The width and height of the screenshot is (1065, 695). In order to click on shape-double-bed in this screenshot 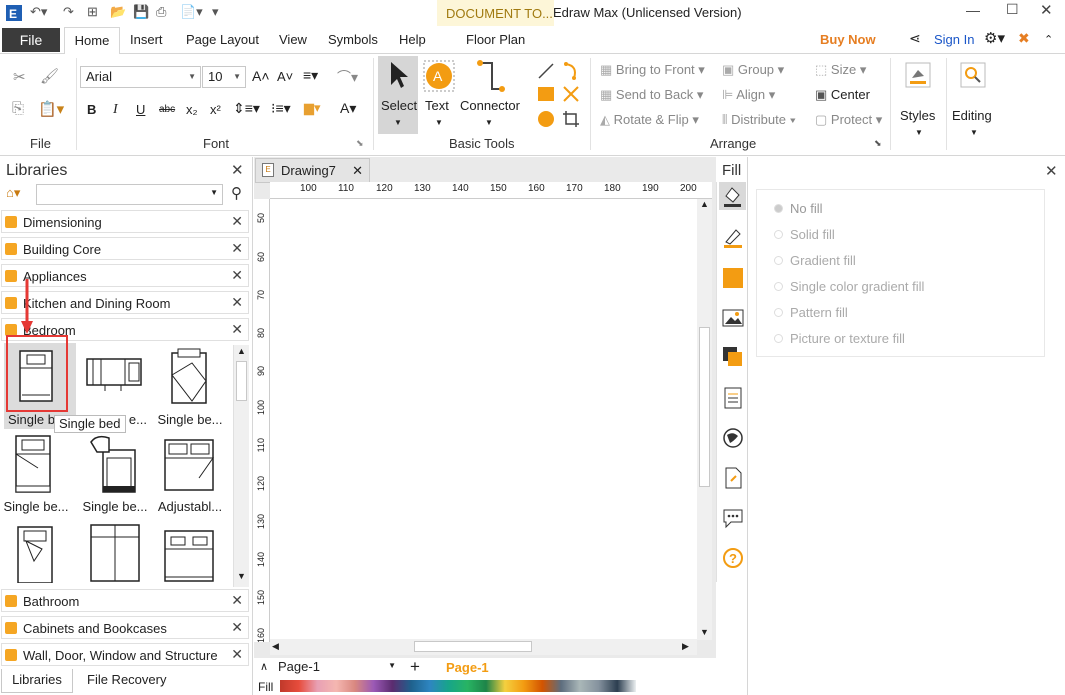, I will do `click(115, 552)`.